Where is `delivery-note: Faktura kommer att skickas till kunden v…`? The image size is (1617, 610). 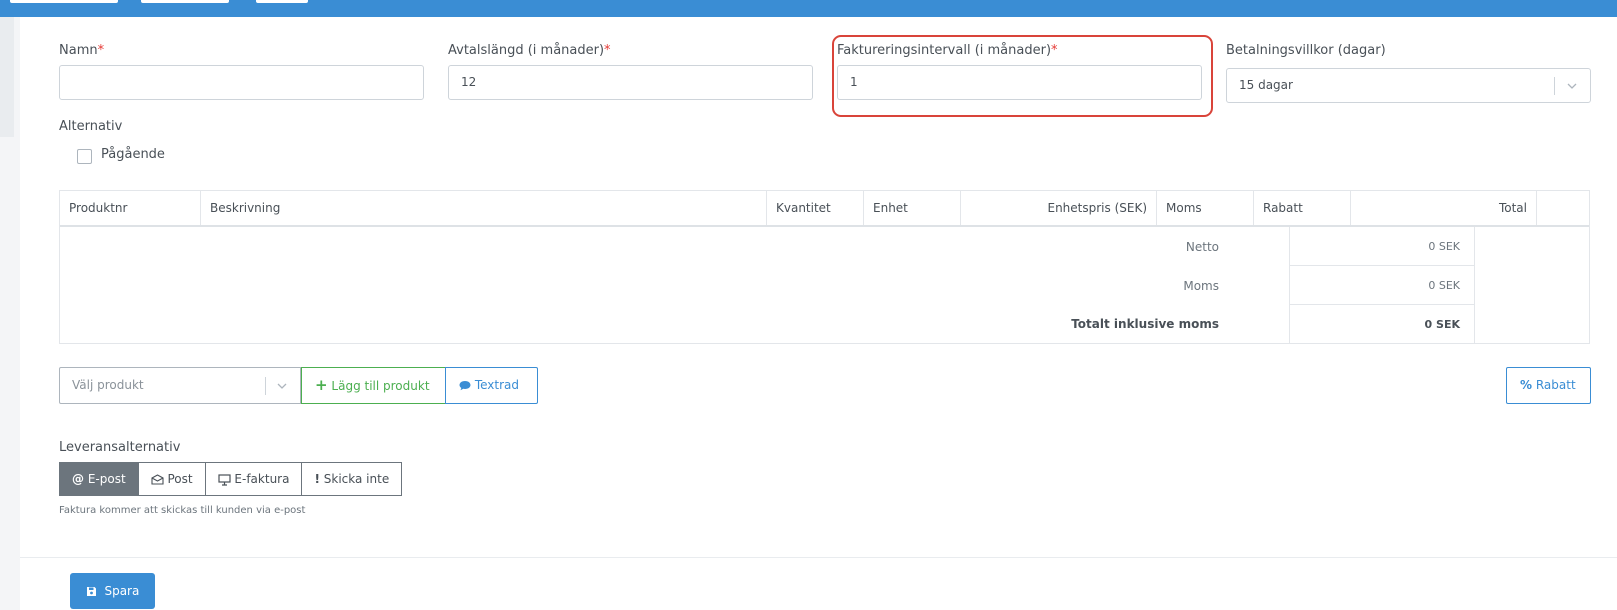 delivery-note: Faktura kommer att skickas till kunden v… is located at coordinates (182, 510).